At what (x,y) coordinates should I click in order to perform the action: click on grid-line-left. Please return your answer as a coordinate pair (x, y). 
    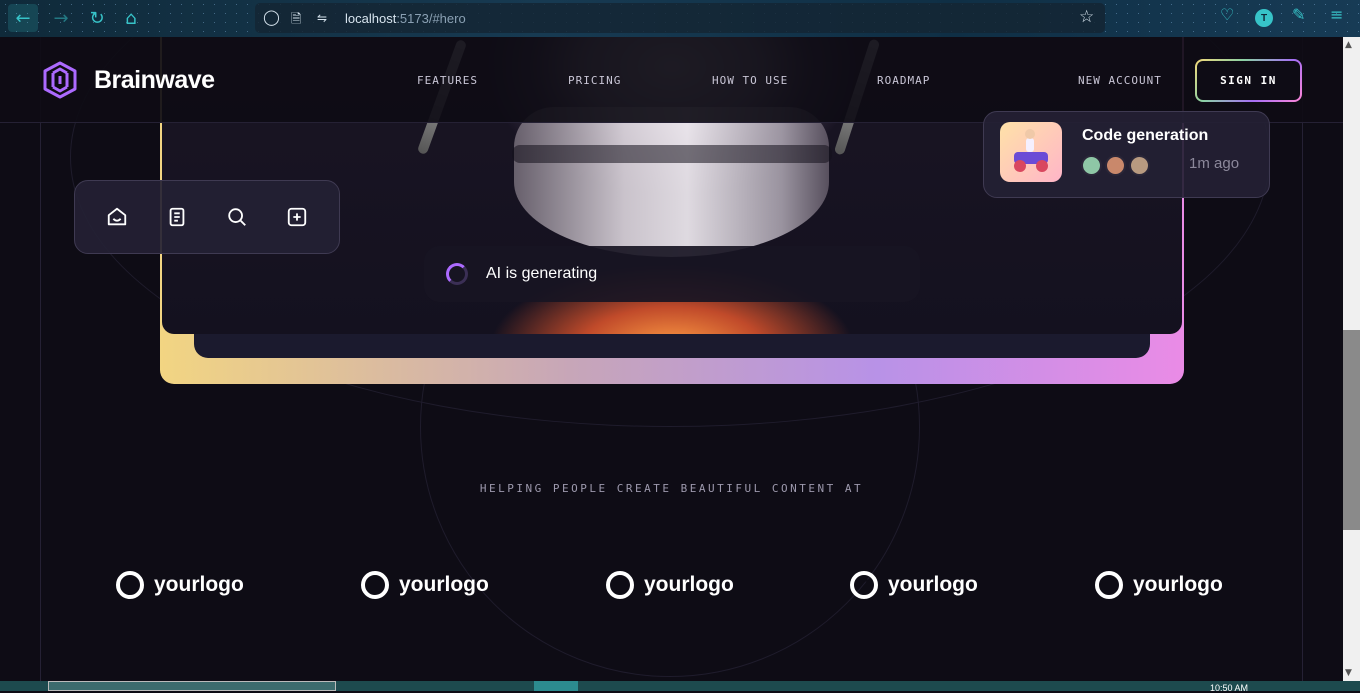
    Looking at the image, I should click on (40, 359).